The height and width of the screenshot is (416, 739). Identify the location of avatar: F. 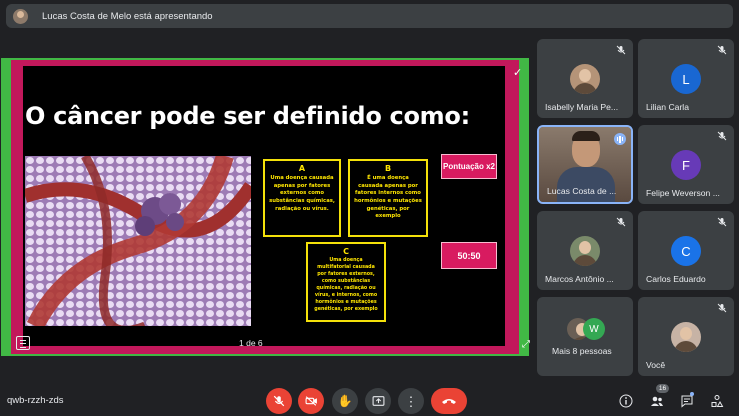
(686, 165).